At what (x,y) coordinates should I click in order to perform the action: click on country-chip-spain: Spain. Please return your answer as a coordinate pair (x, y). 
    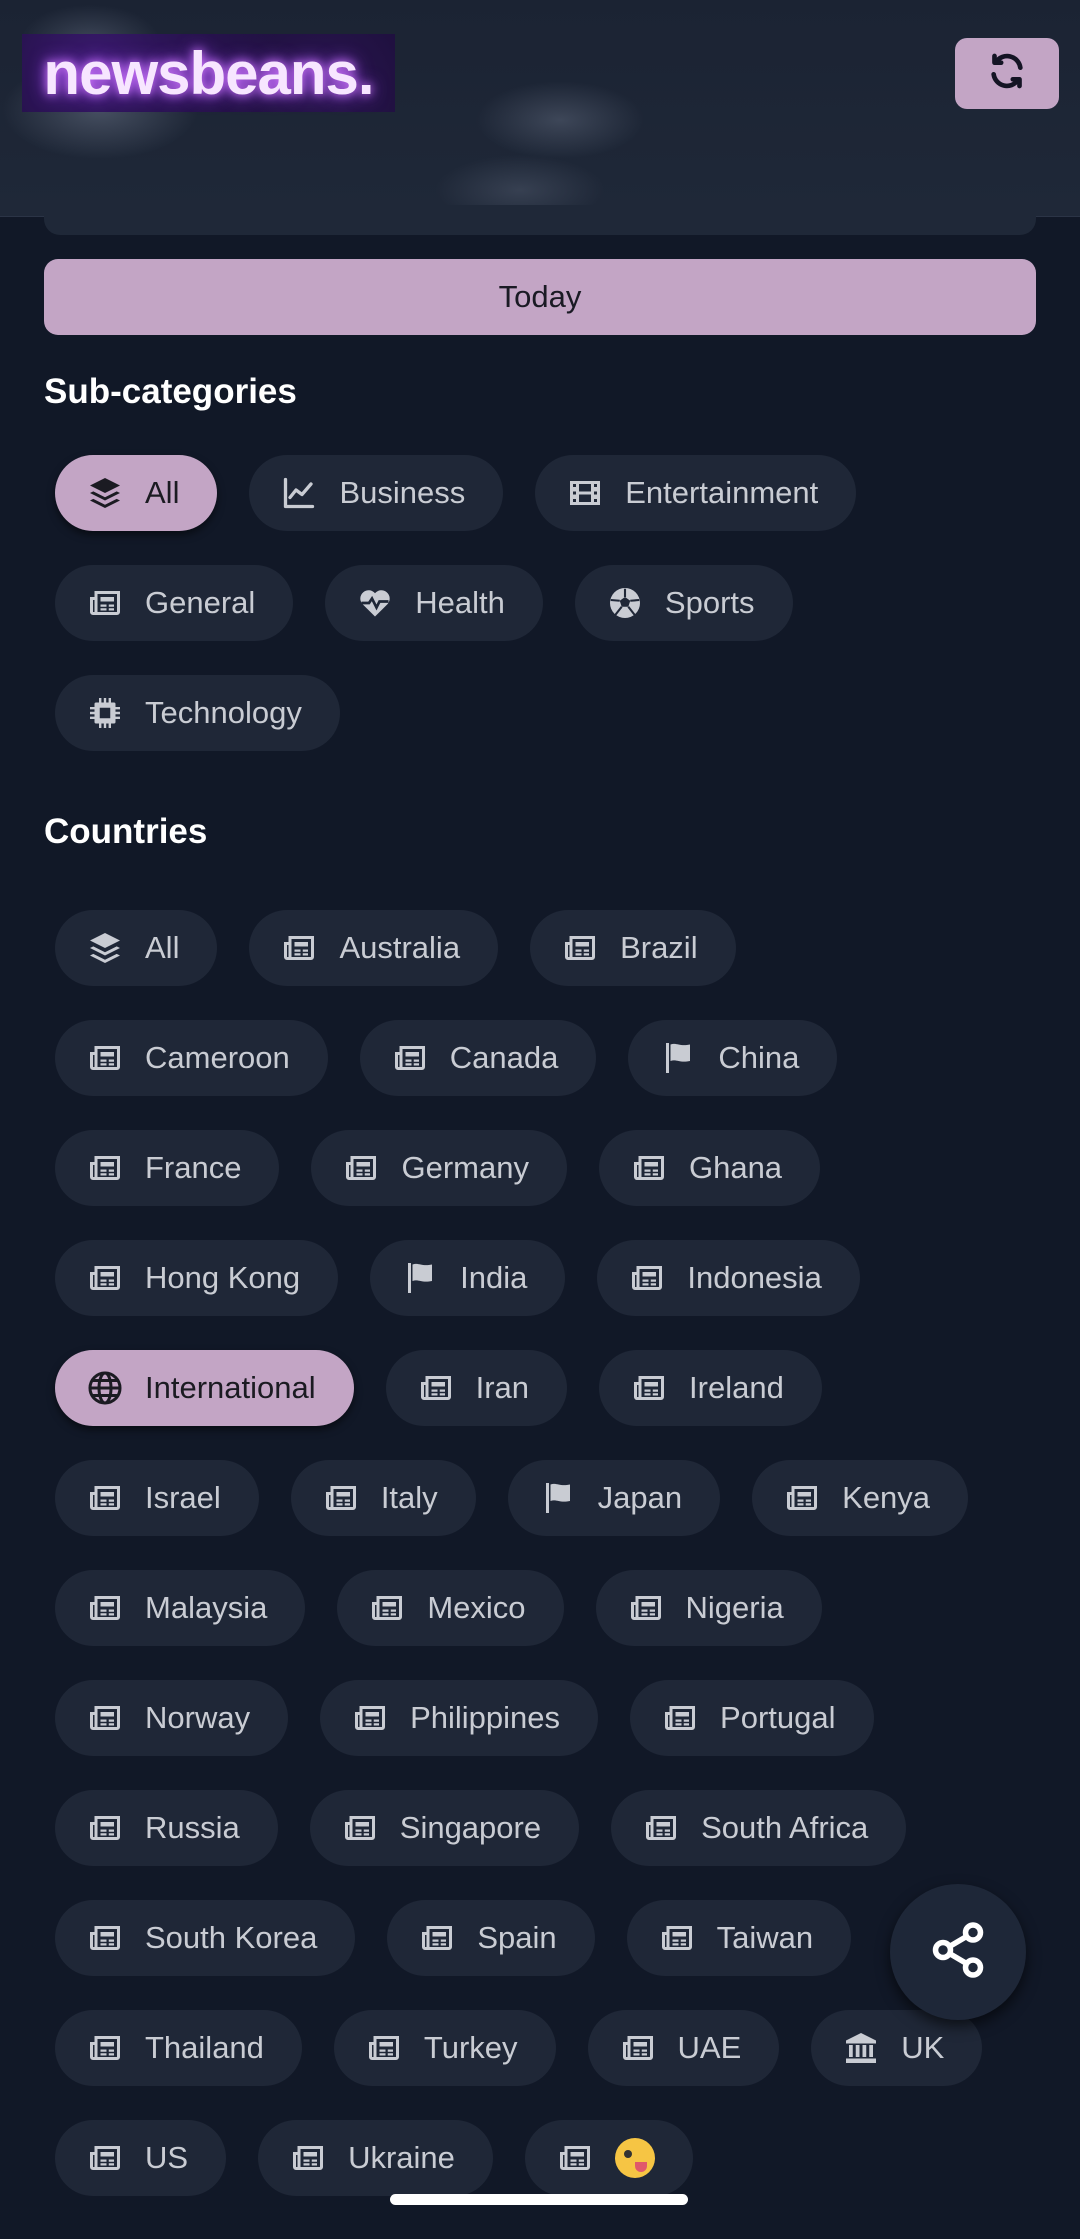
    Looking at the image, I should click on (491, 1938).